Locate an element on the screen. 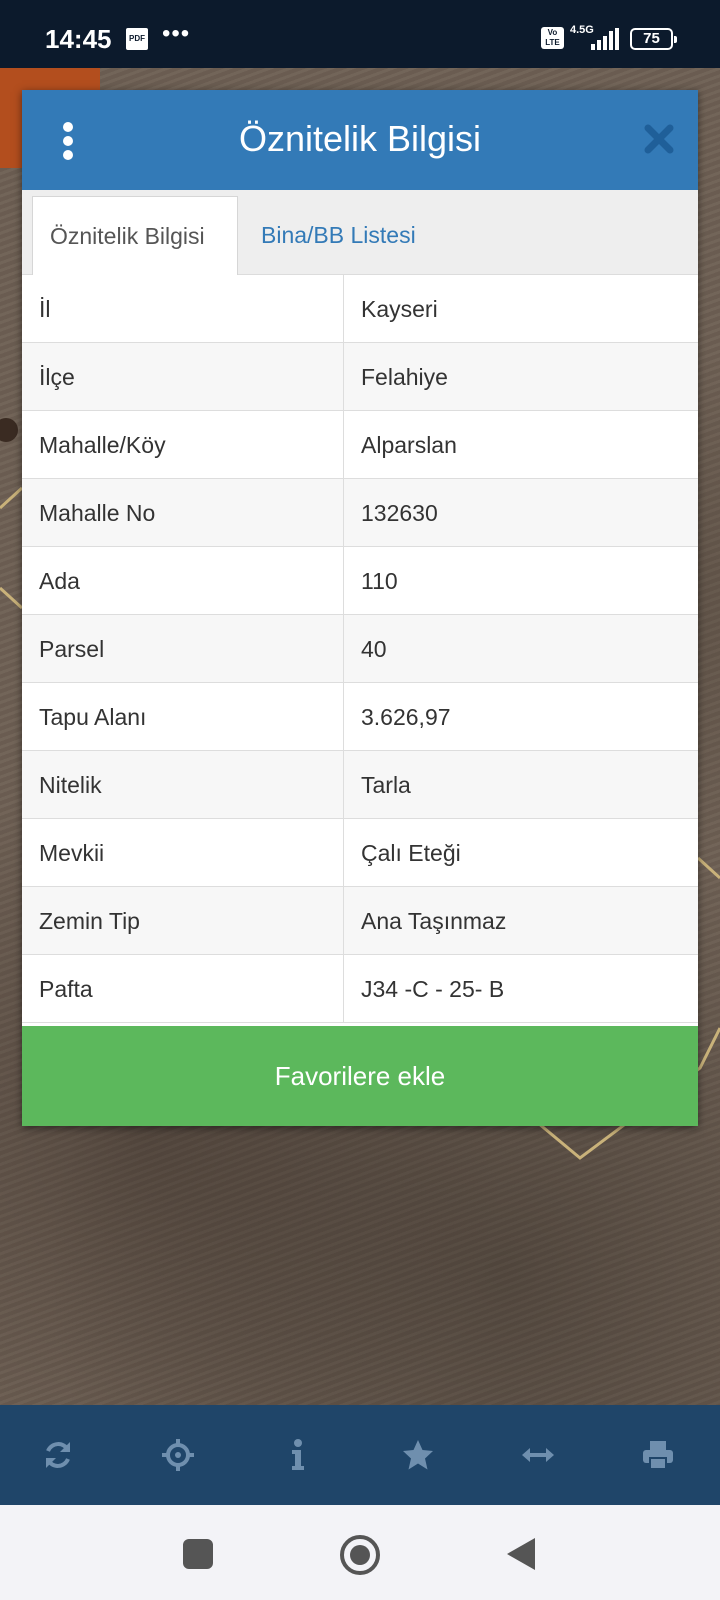  dialog-title: Öznitelik Bilgisi is located at coordinates (360, 138).